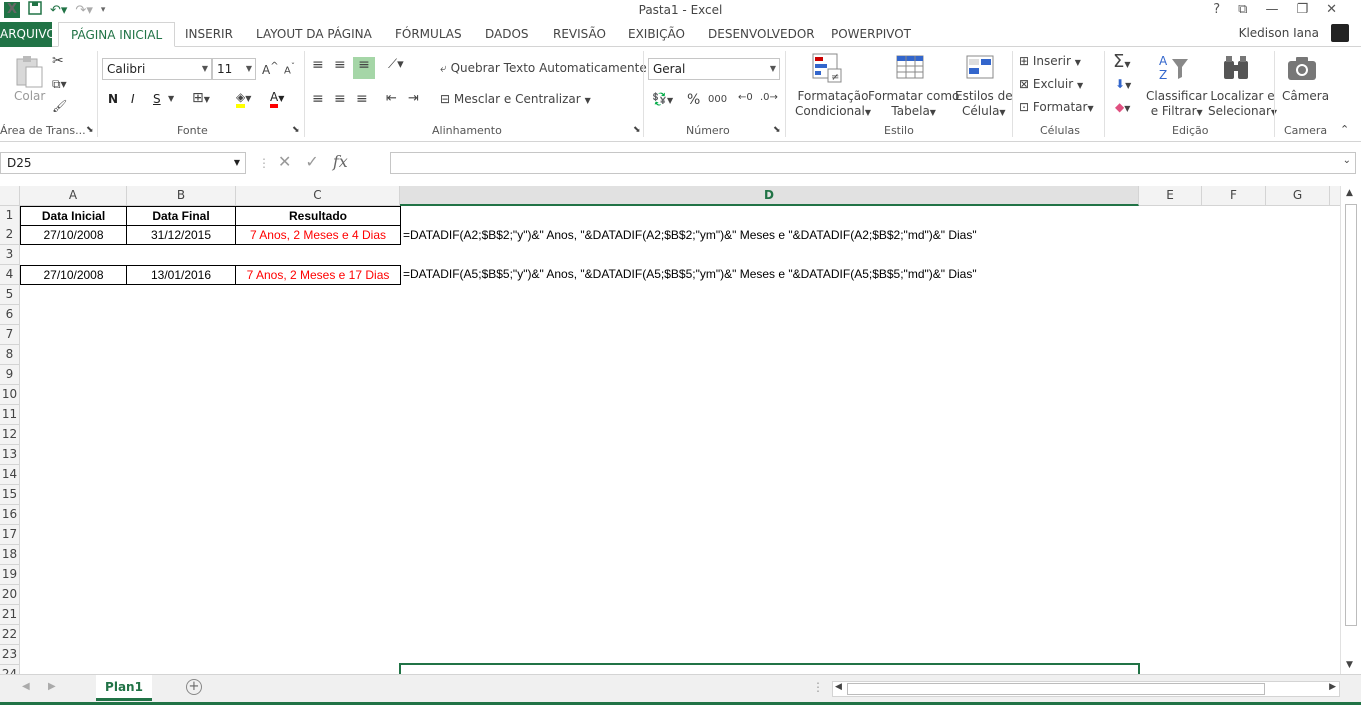 Image resolution: width=1361 pixels, height=705 pixels. What do you see at coordinates (396, 64) in the screenshot?
I see `orientation-icon: ⟋▾` at bounding box center [396, 64].